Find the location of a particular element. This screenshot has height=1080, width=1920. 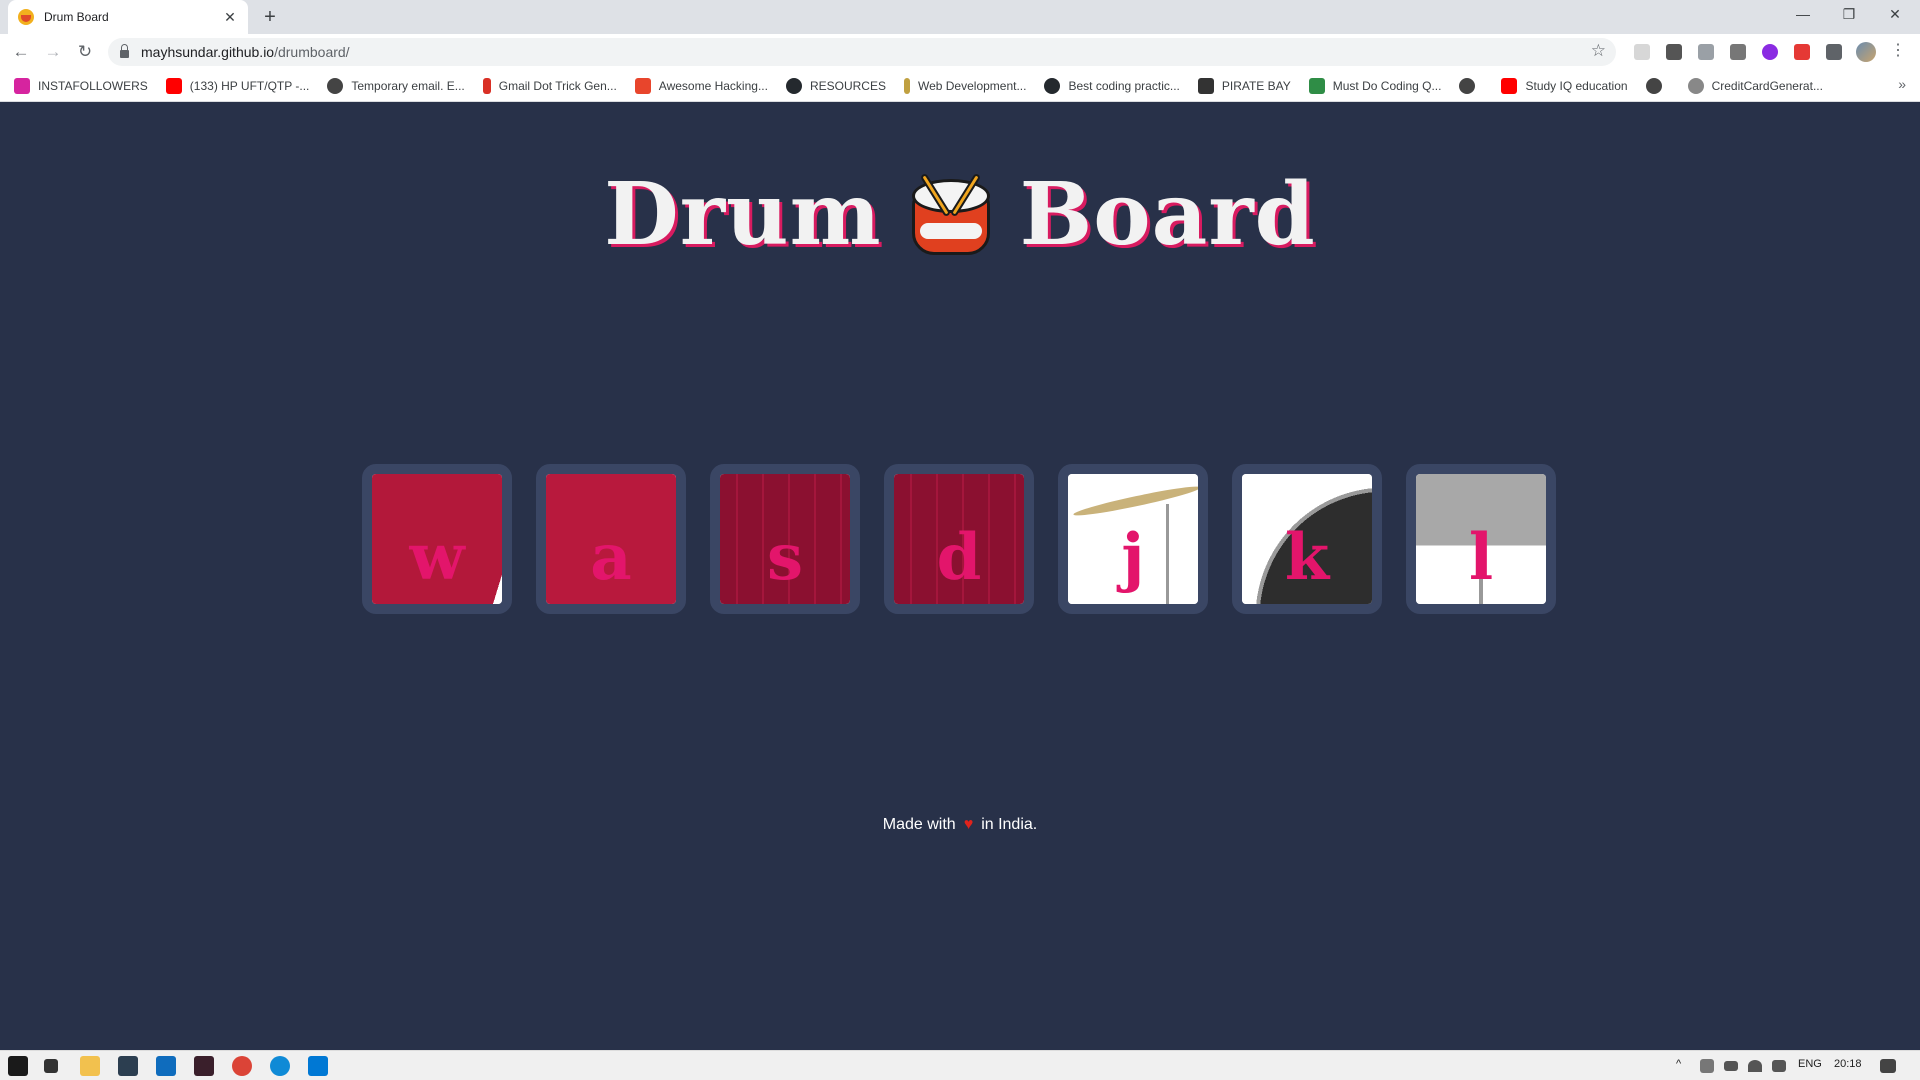

address-bar: mayhsundar.github.io/drumboard/ ☆ is located at coordinates (862, 52).